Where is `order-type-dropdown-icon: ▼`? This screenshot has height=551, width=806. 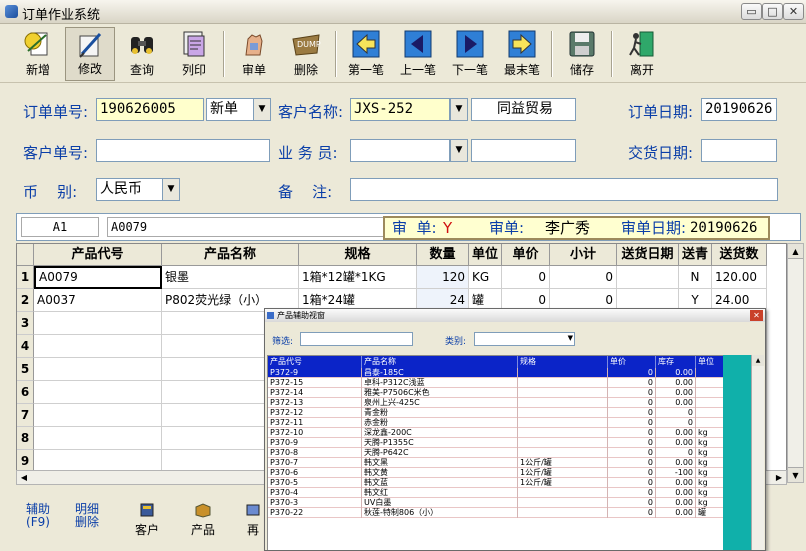
order-type-dropdown-icon: ▼ is located at coordinates (262, 109).